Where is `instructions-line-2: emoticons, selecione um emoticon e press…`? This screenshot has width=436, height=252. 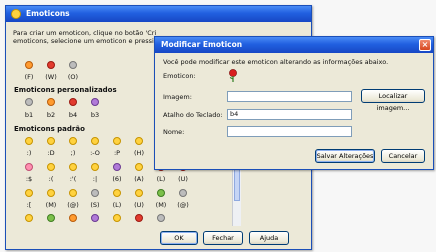
instructions-line-2: emoticons, selecione um emoticon e press… is located at coordinates (85, 41).